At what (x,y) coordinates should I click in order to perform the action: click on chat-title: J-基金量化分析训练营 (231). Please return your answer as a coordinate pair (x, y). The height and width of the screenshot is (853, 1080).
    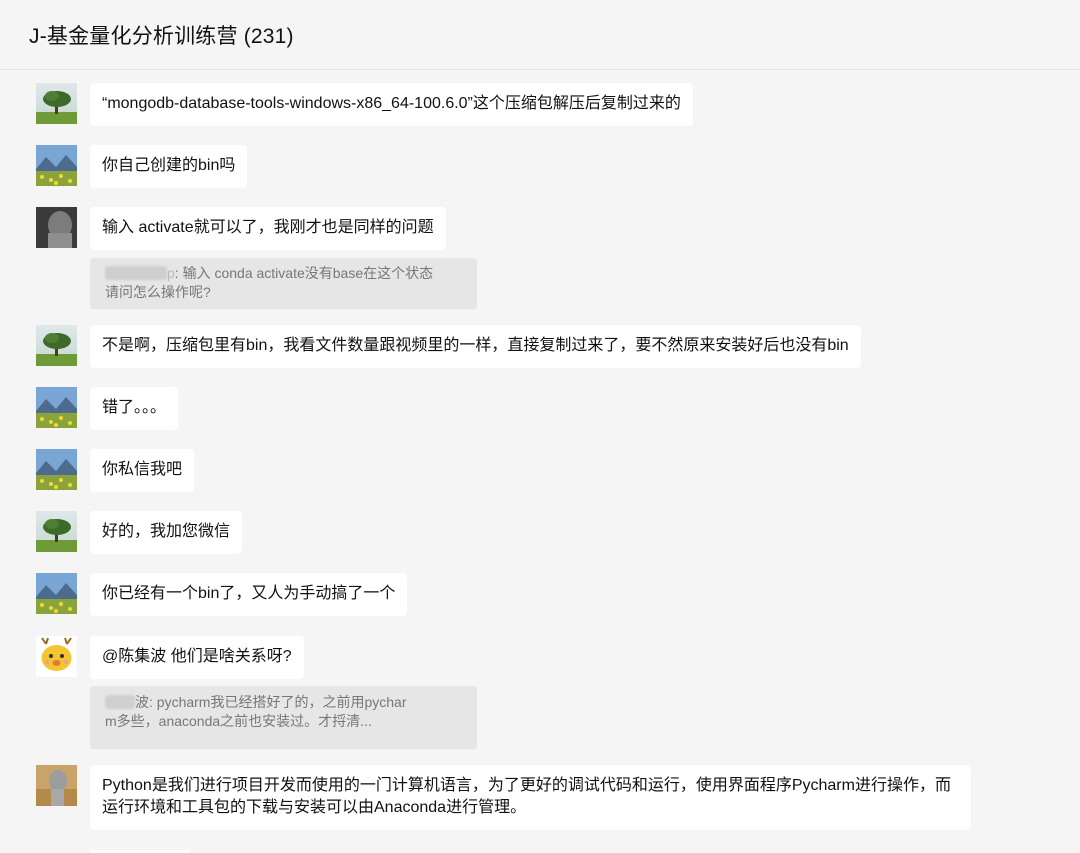
    Looking at the image, I should click on (161, 36).